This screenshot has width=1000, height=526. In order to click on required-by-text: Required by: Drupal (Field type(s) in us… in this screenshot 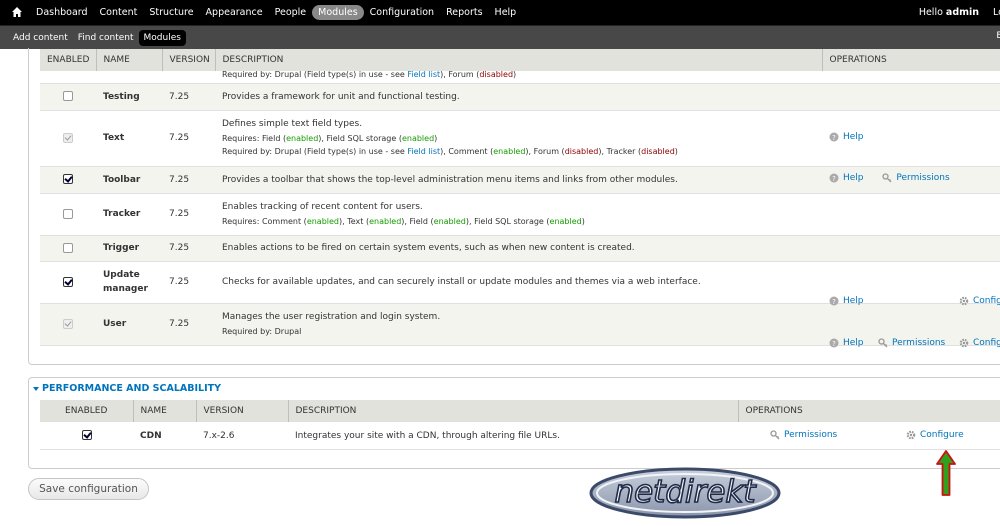, I will do `click(450, 151)`.